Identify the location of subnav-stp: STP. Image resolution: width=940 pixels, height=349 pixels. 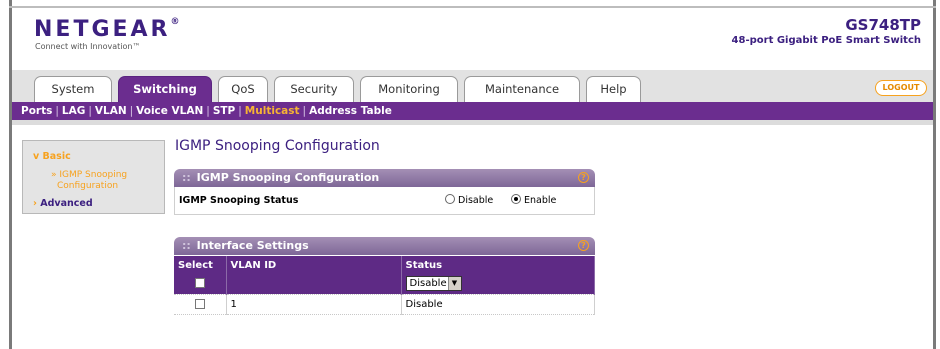
(224, 111).